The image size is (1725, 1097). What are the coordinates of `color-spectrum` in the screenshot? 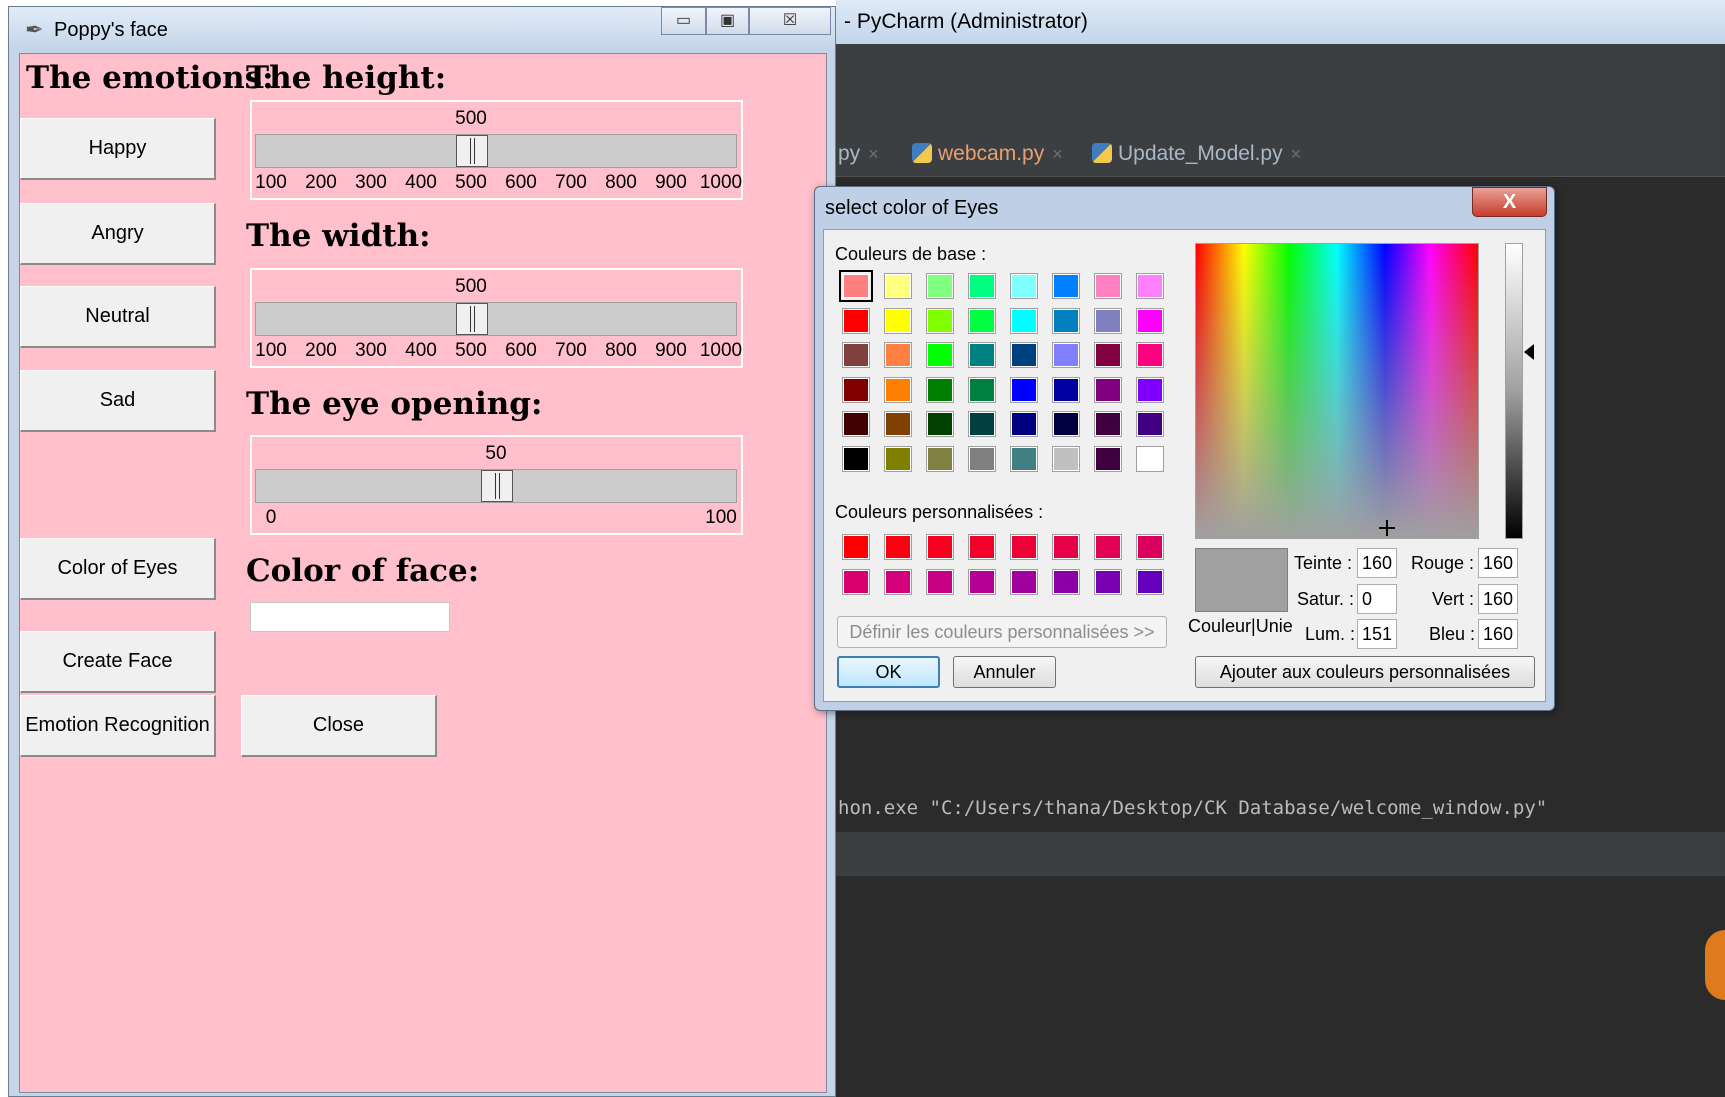 It's located at (1337, 391).